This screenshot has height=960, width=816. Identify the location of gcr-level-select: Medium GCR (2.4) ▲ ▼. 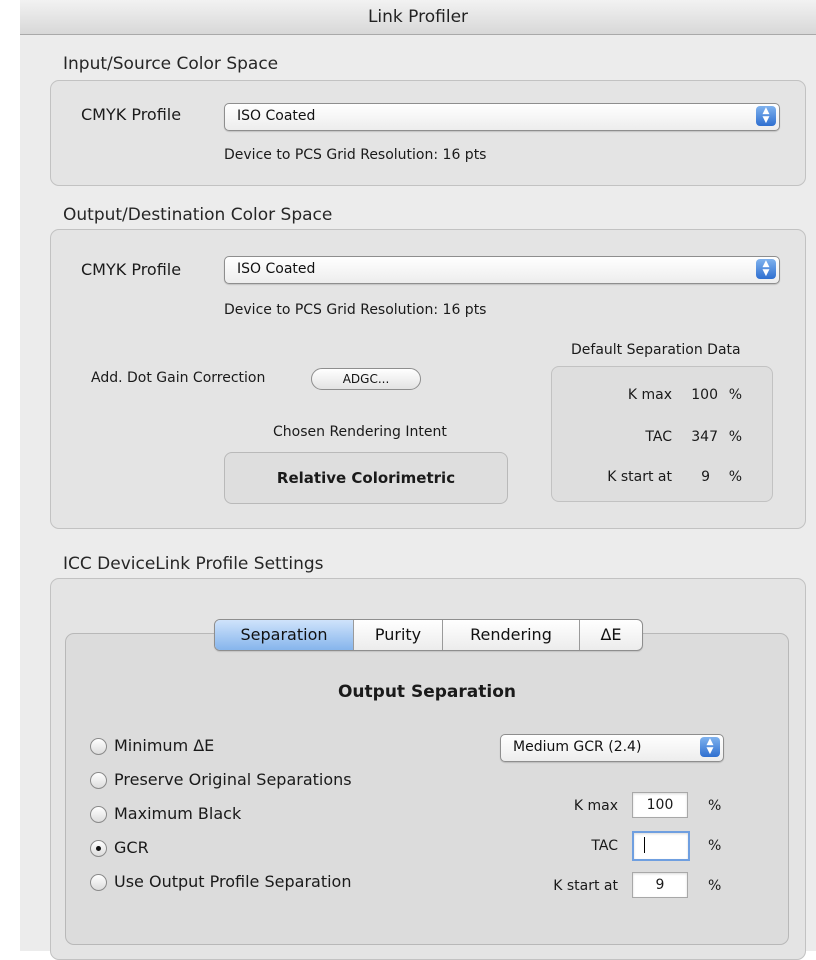
(612, 748).